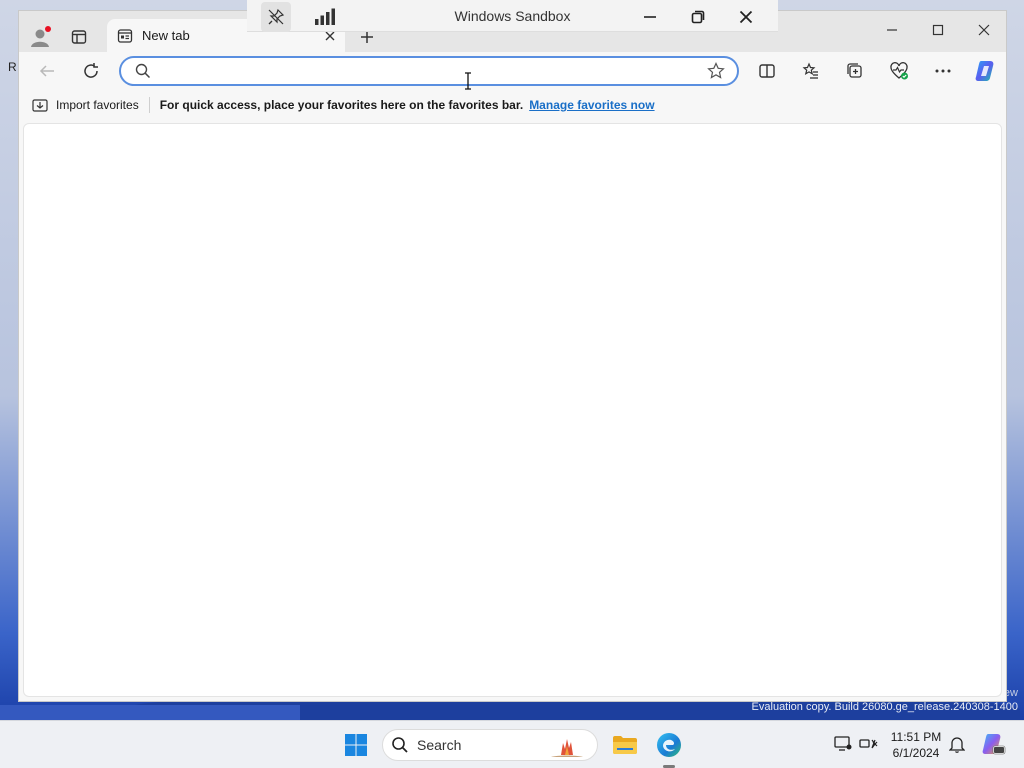 The width and height of the screenshot is (1024, 768). Describe the element at coordinates (916, 753) in the screenshot. I see `clock-date: 6/1/2024` at that location.